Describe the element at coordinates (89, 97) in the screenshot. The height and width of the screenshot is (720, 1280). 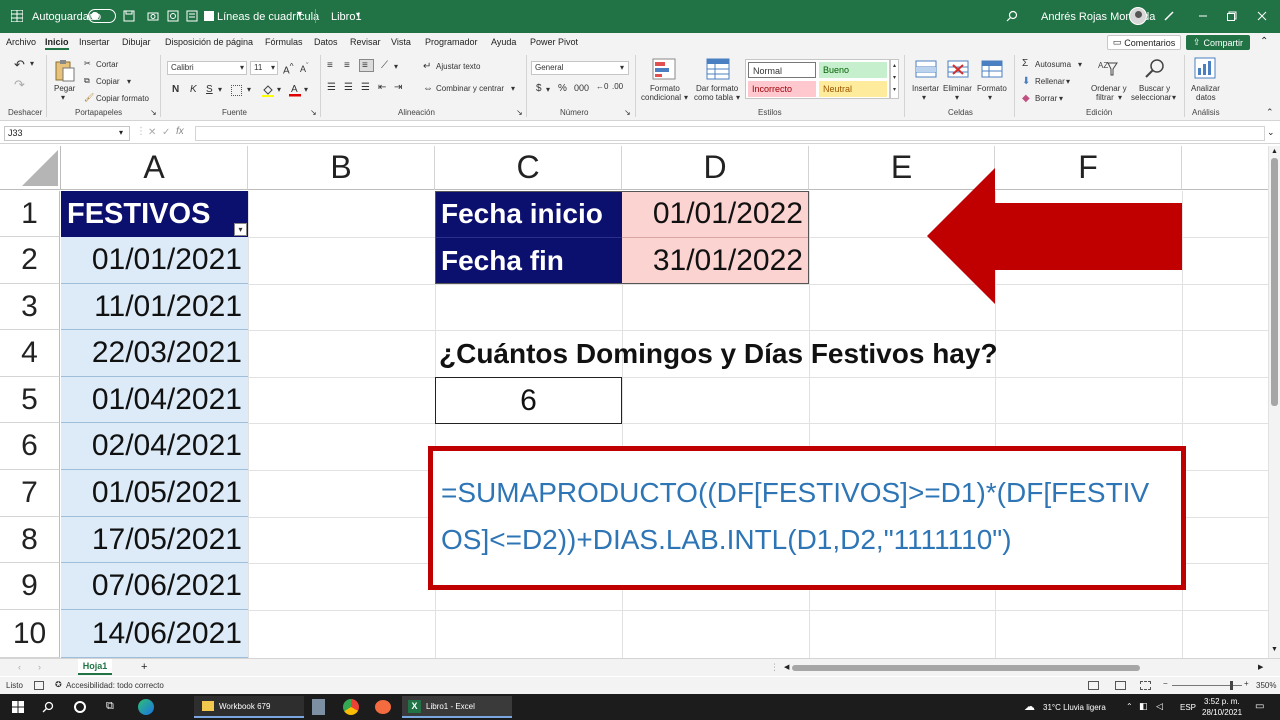
I see `format-painter-icon: 🖌` at that location.